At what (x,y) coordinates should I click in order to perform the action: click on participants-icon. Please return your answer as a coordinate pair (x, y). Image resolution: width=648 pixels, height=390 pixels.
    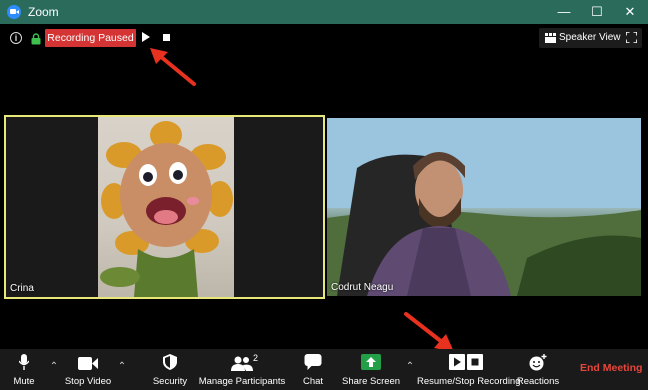
    Looking at the image, I should click on (242, 363).